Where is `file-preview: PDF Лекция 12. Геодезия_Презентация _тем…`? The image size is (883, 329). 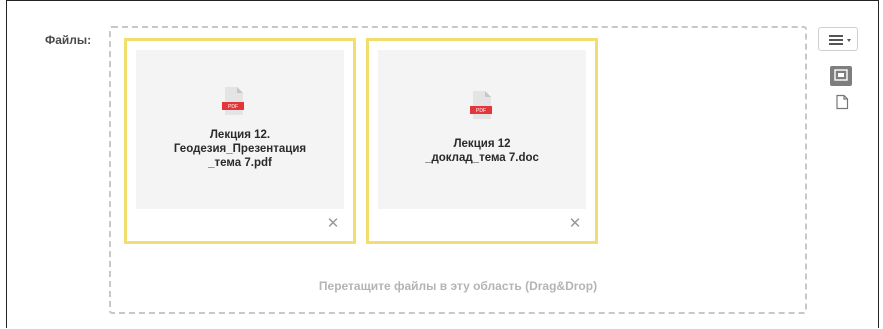
file-preview: PDF Лекция 12. Геодезия_Презентация _тем… is located at coordinates (240, 129).